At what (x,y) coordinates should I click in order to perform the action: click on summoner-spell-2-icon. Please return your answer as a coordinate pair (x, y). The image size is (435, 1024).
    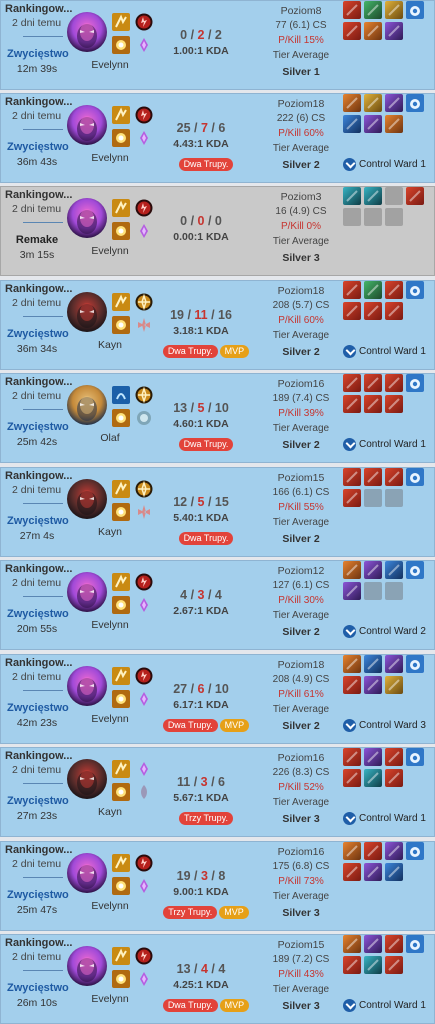
    Looking at the image, I should click on (121, 605).